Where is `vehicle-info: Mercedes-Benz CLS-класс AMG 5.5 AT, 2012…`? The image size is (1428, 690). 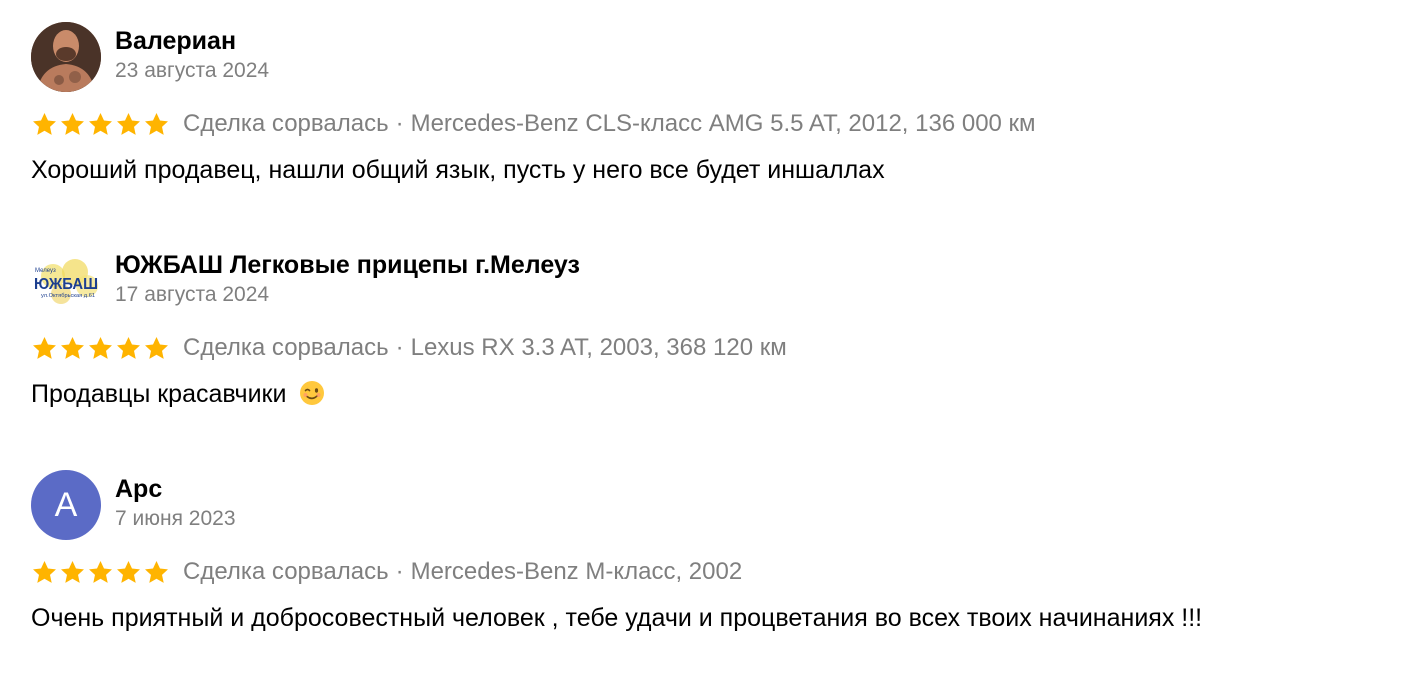
vehicle-info: Mercedes-Benz CLS-класс AMG 5.5 AT, 2012… is located at coordinates (723, 124).